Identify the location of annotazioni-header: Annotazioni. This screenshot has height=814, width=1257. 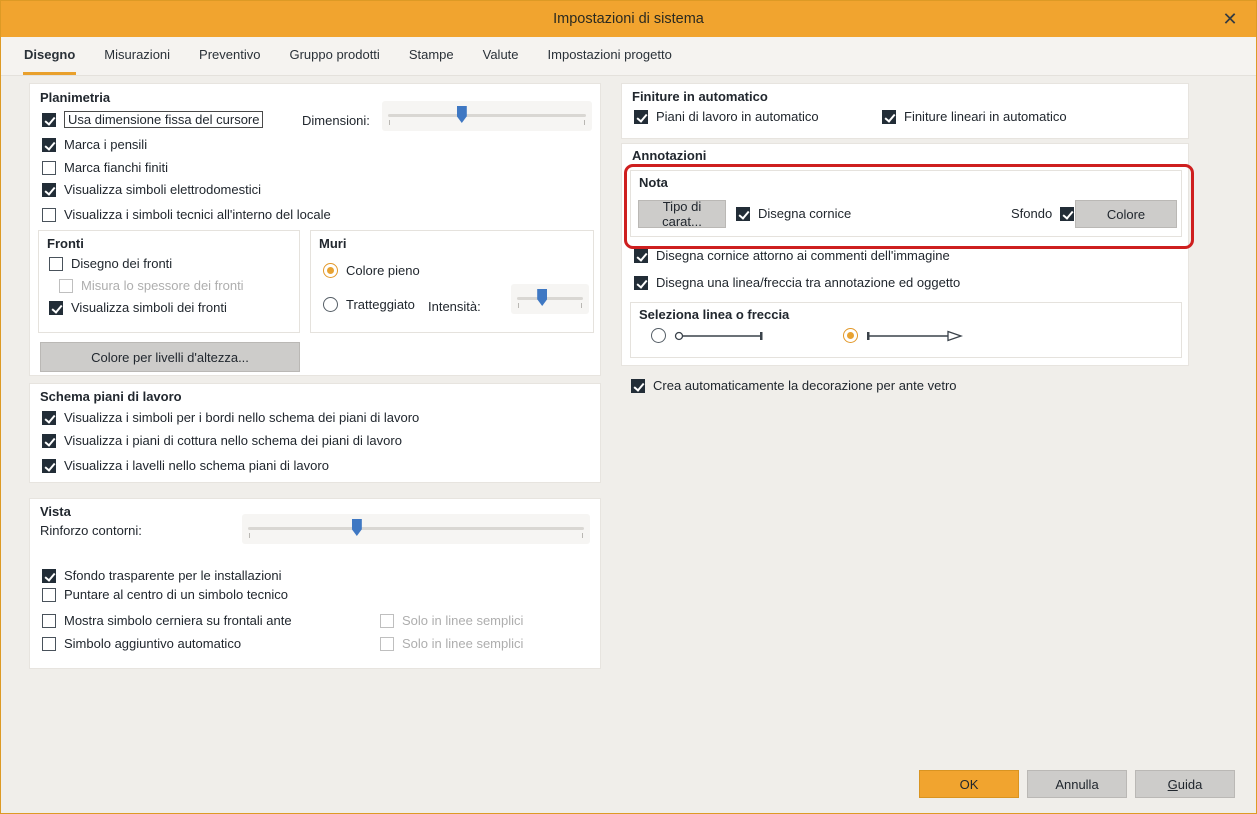
(669, 155).